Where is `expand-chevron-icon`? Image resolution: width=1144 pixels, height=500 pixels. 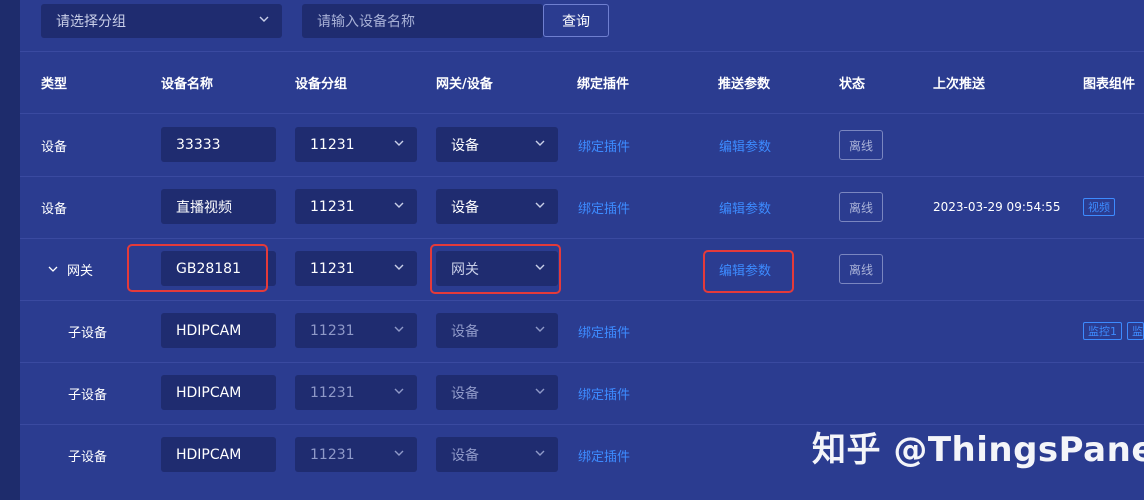 expand-chevron-icon is located at coordinates (53, 269).